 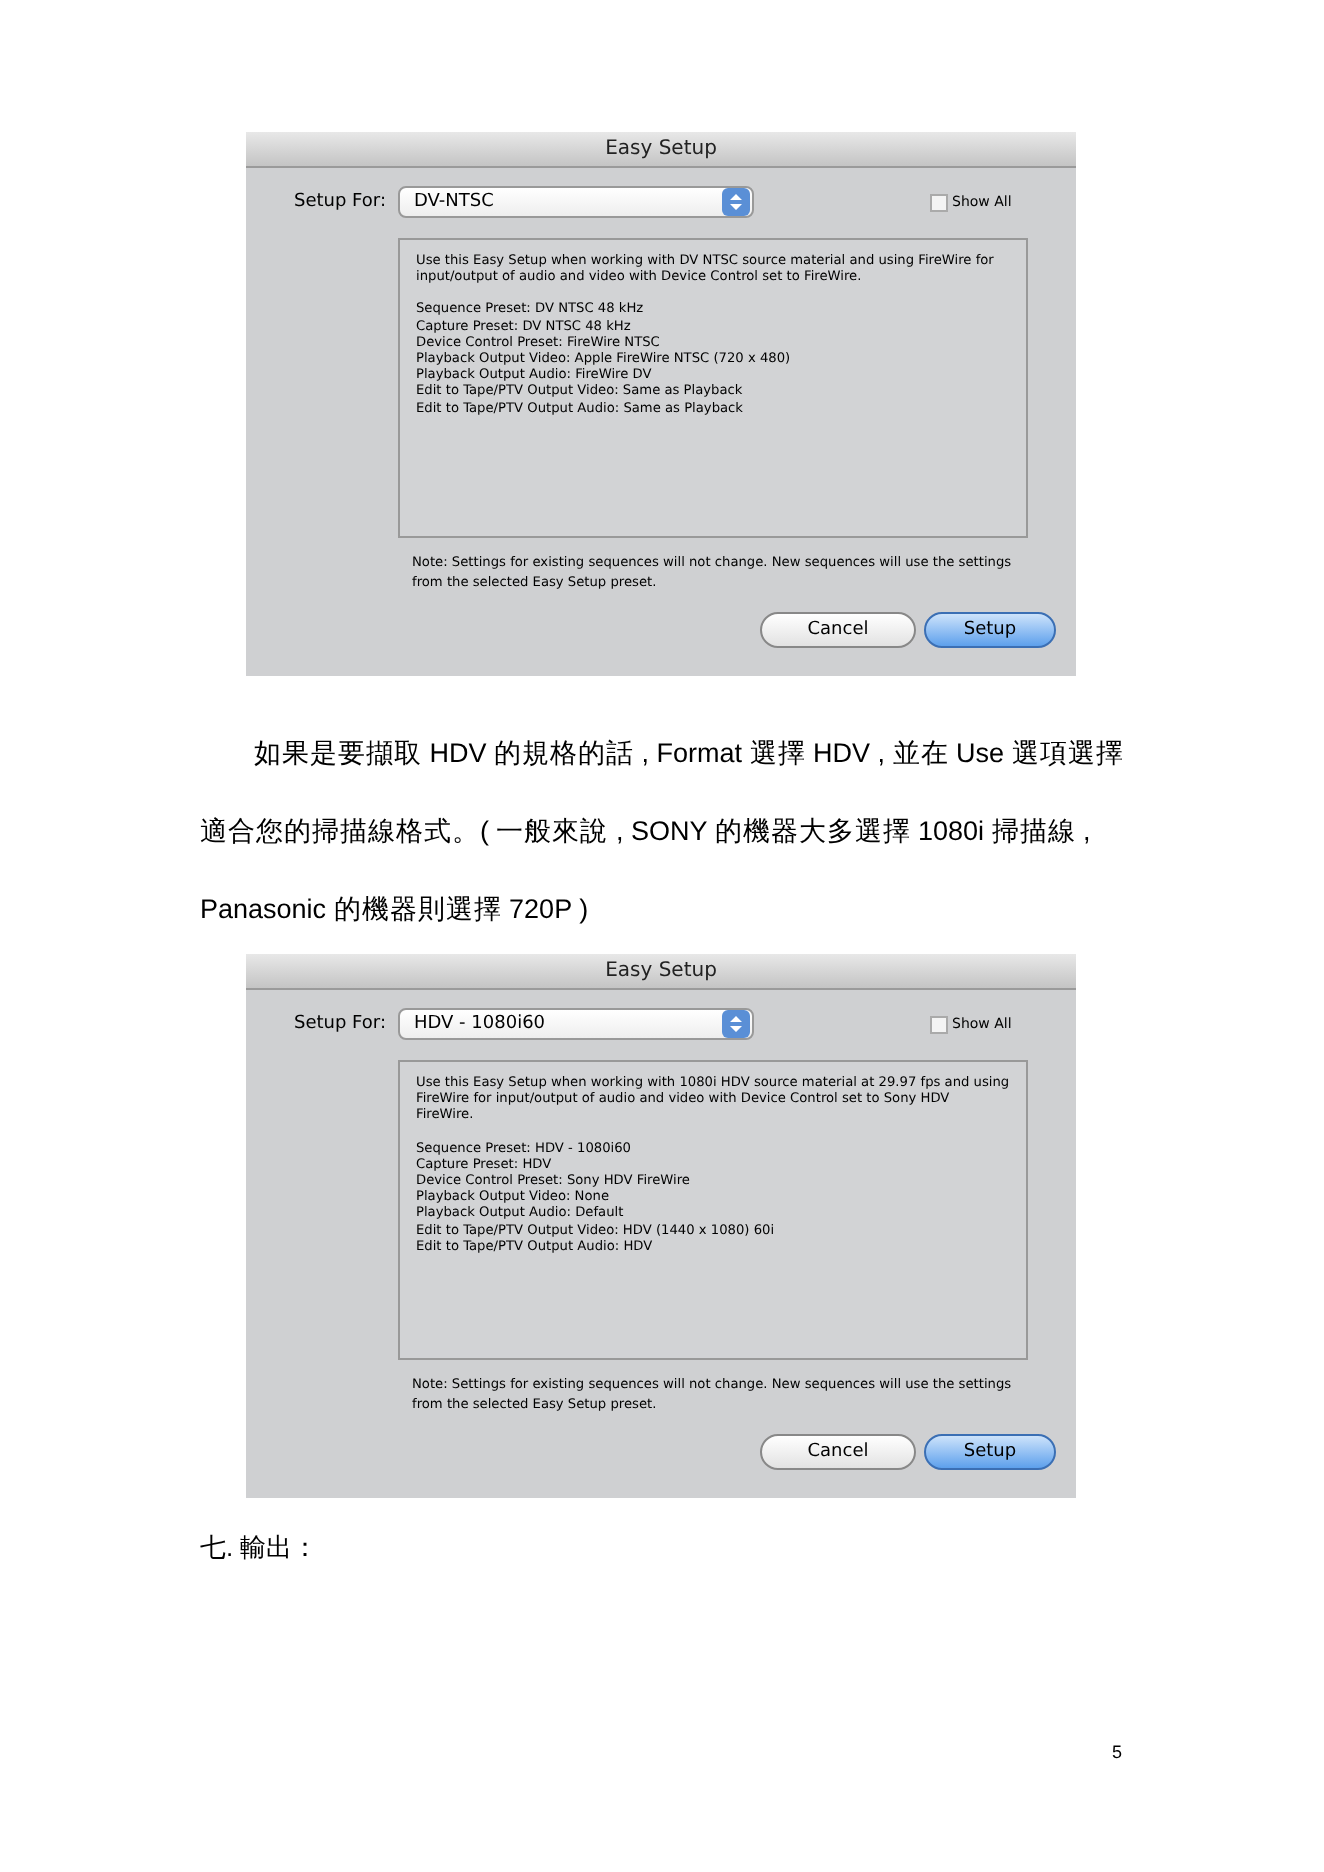 I want to click on preset-dropdown: DV-NTSC, so click(x=576, y=202).